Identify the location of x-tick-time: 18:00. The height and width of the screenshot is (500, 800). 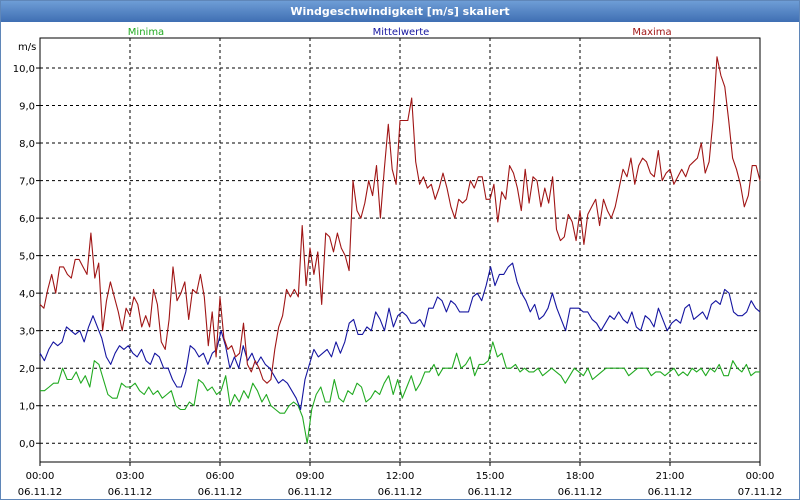
(580, 476).